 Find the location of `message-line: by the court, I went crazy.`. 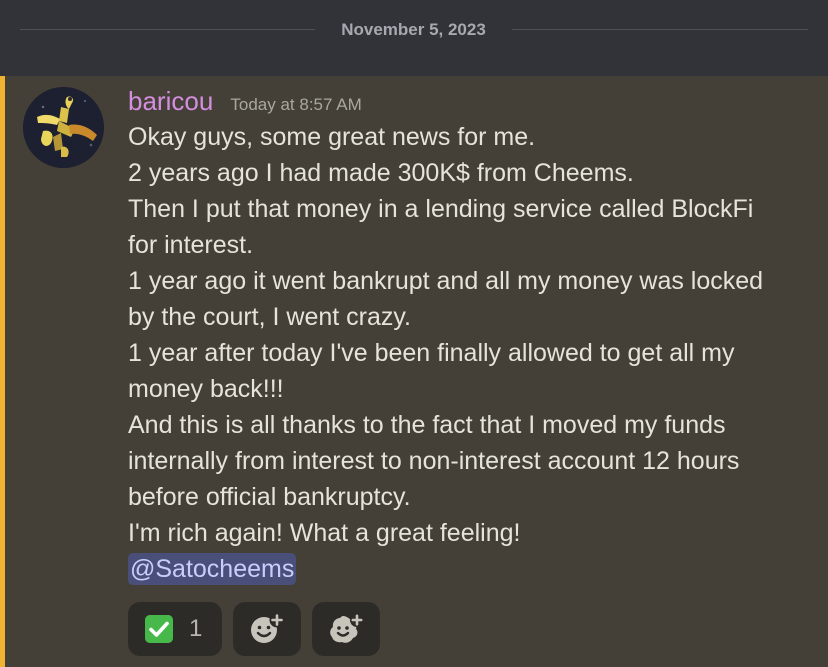

message-line: by the court, I went crazy. is located at coordinates (269, 317).